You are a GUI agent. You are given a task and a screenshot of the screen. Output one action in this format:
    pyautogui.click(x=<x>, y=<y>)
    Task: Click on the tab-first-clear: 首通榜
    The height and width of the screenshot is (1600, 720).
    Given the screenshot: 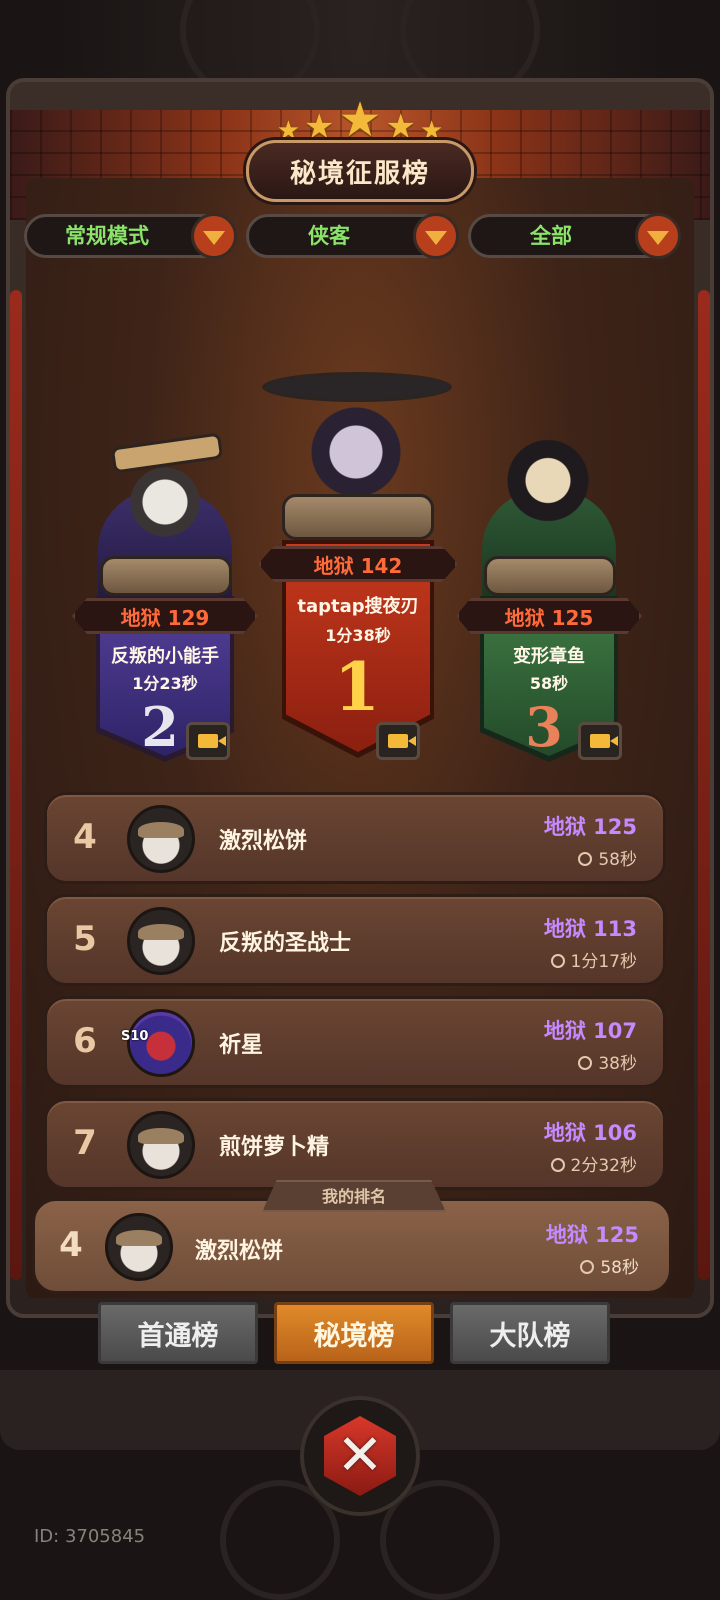 What is the action you would take?
    pyautogui.click(x=178, y=1333)
    